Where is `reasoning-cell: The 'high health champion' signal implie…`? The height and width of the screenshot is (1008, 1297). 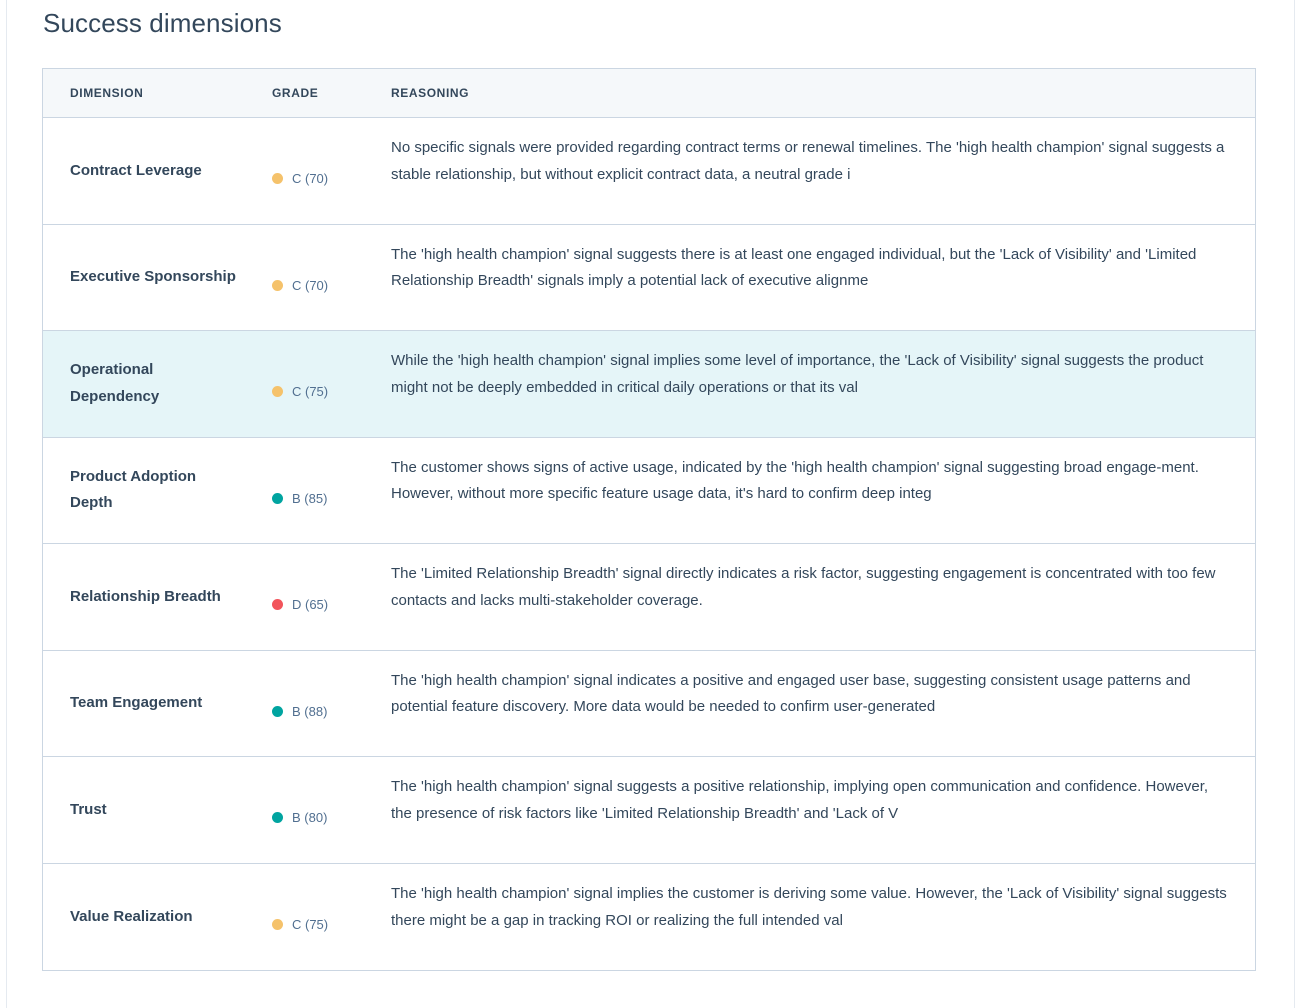 reasoning-cell: The 'high health champion' signal implie… is located at coordinates (823, 909).